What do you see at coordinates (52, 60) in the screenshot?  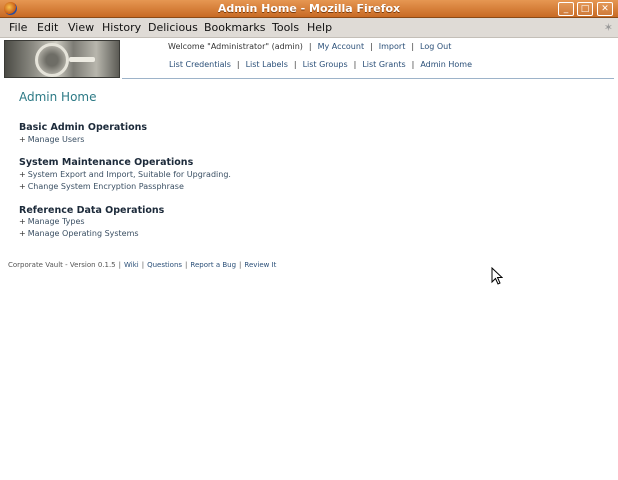 I see `vault-dial-icon` at bounding box center [52, 60].